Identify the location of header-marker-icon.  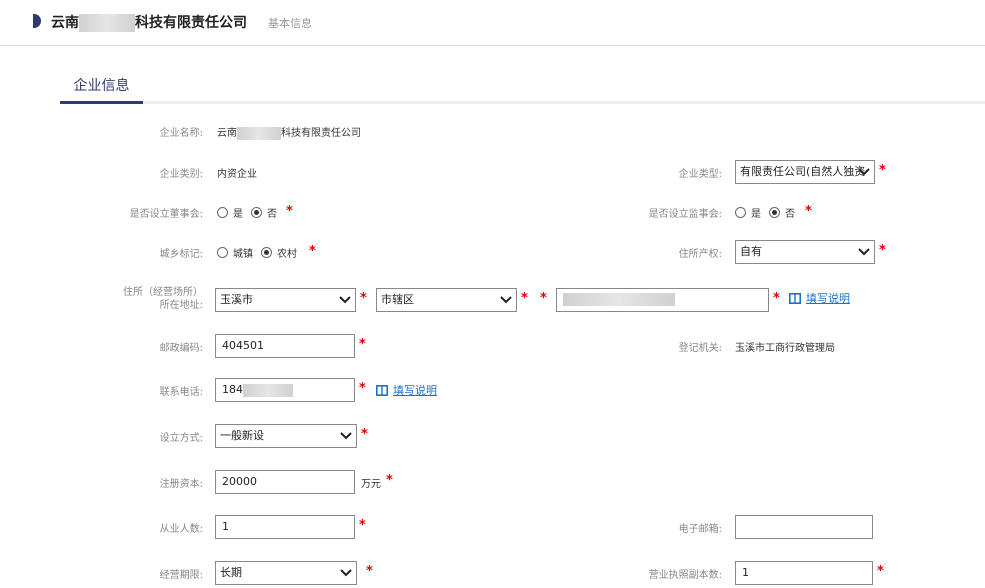
(37, 21).